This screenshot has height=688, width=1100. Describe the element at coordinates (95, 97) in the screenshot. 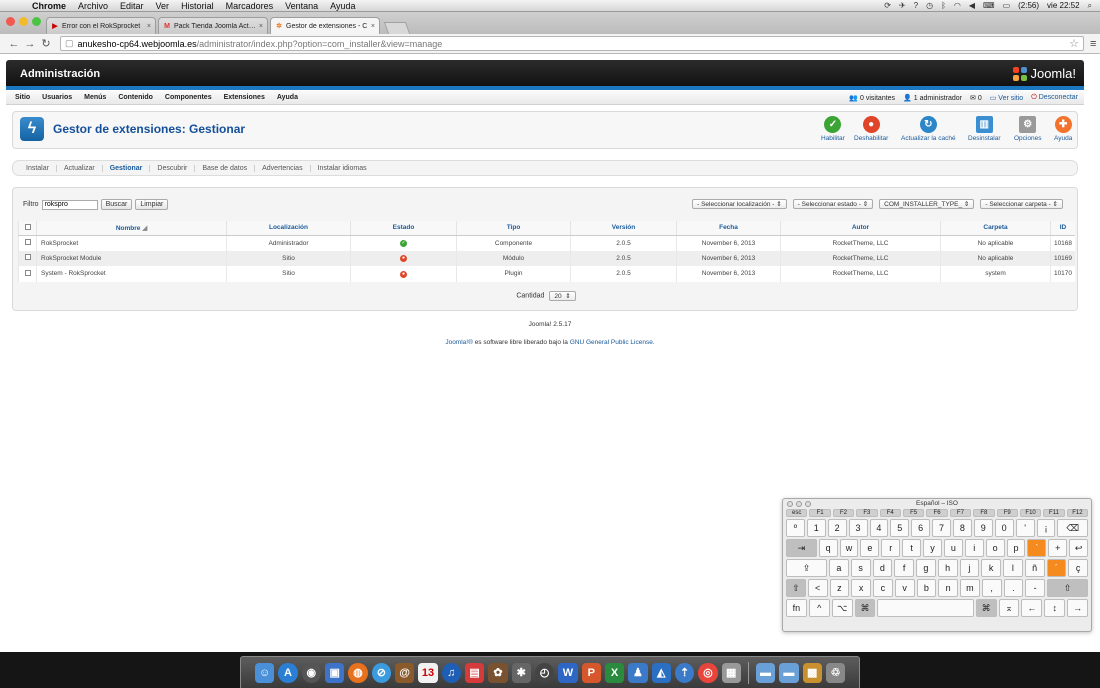

I see `menu-menus: Menús` at that location.